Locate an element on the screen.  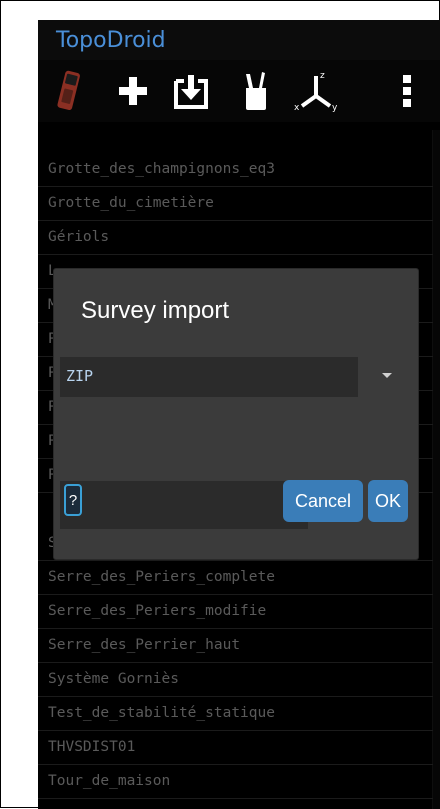
cancel-button: Cancel is located at coordinates (323, 501).